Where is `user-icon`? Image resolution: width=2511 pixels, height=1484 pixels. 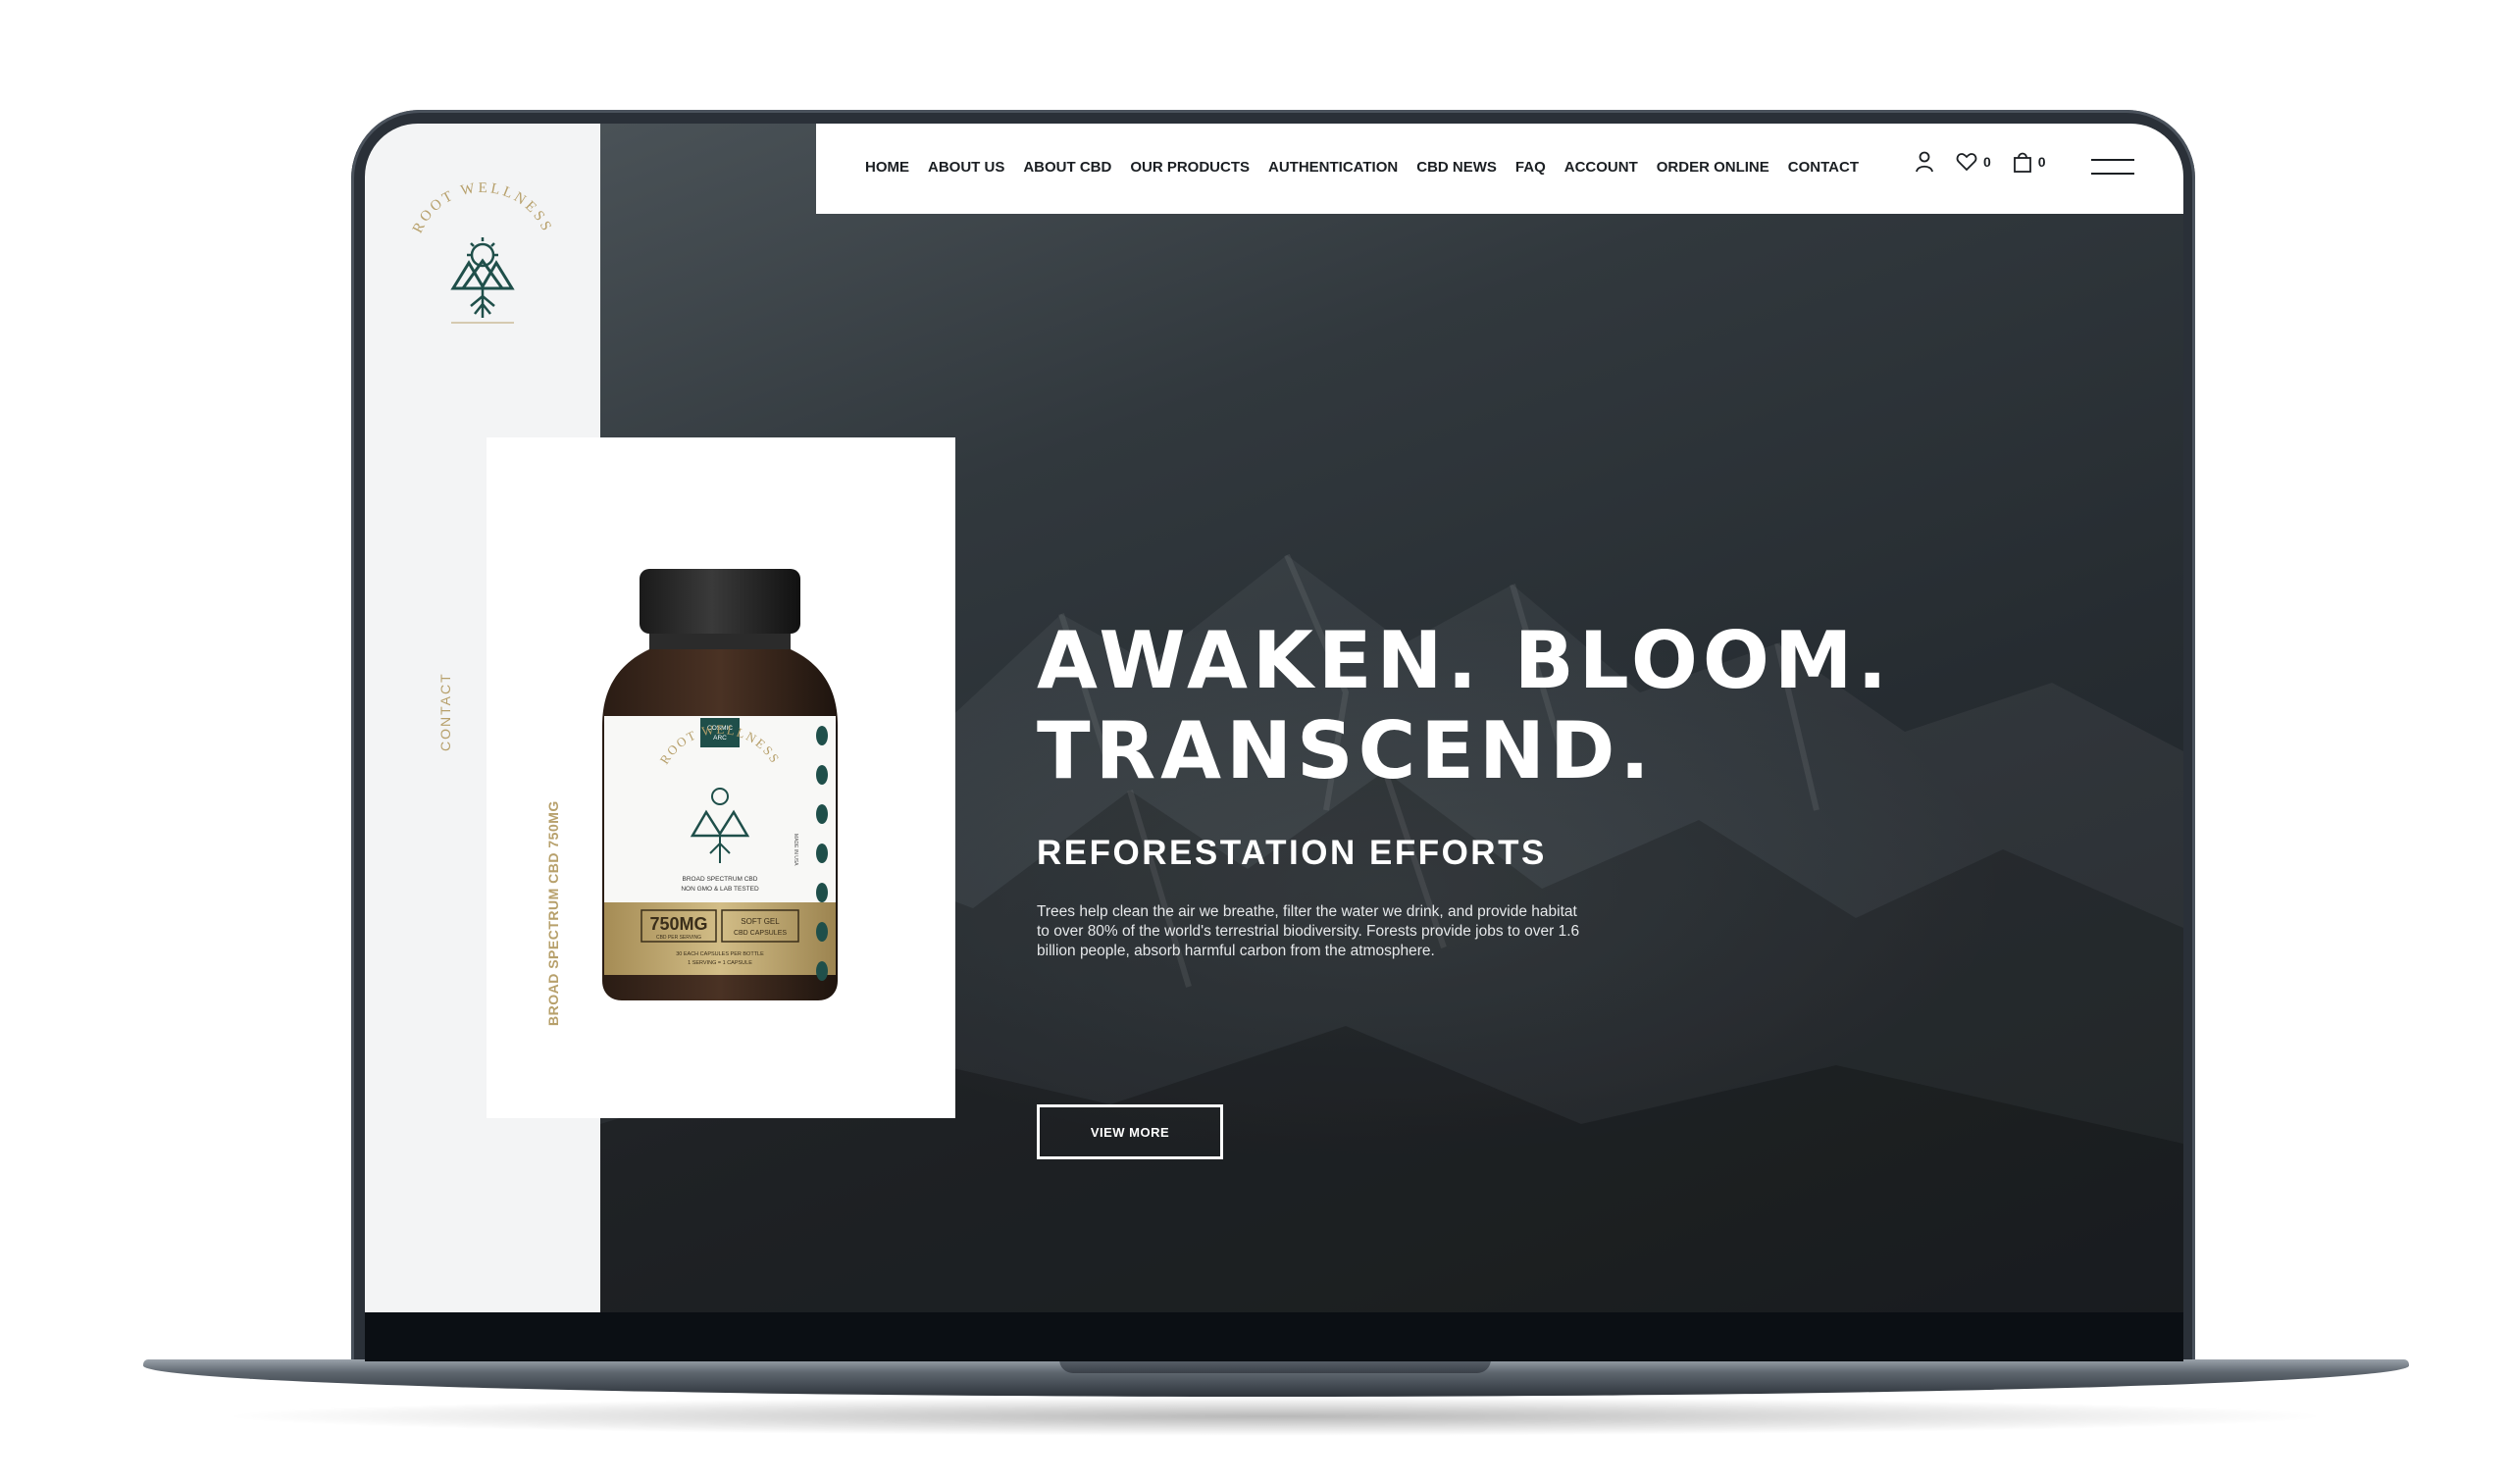
user-icon is located at coordinates (1924, 162).